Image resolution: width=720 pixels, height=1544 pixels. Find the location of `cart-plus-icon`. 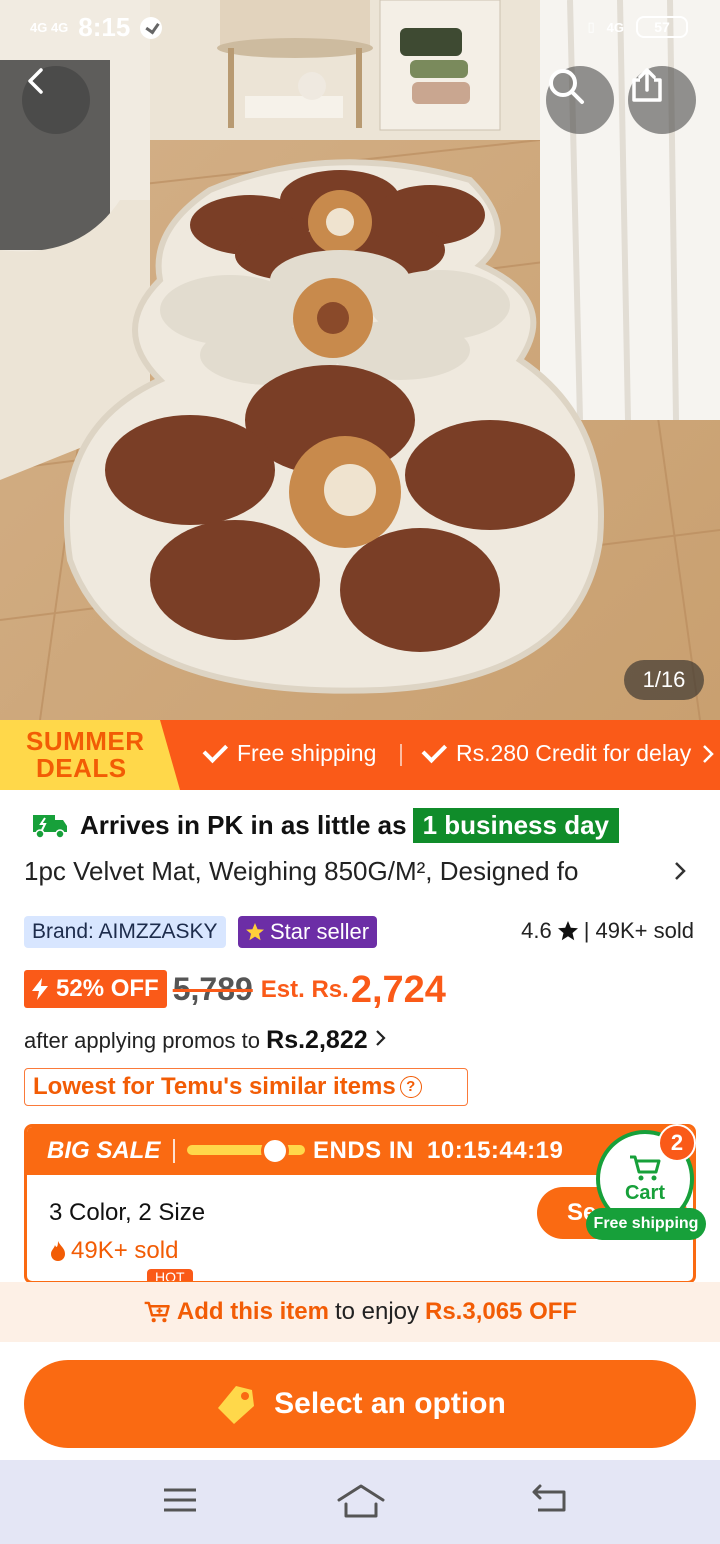

cart-plus-icon is located at coordinates (157, 1312).